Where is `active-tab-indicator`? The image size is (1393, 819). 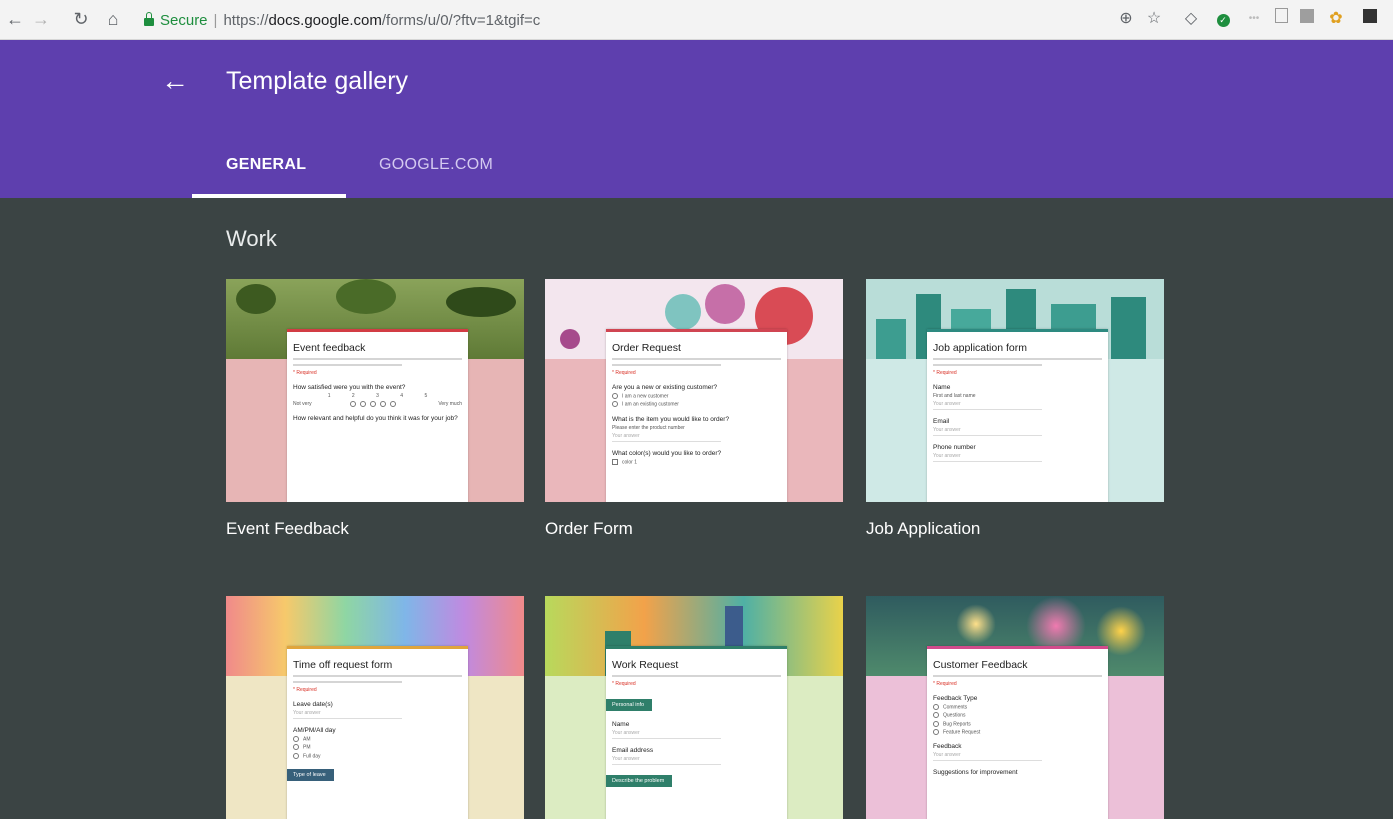 active-tab-indicator is located at coordinates (269, 196).